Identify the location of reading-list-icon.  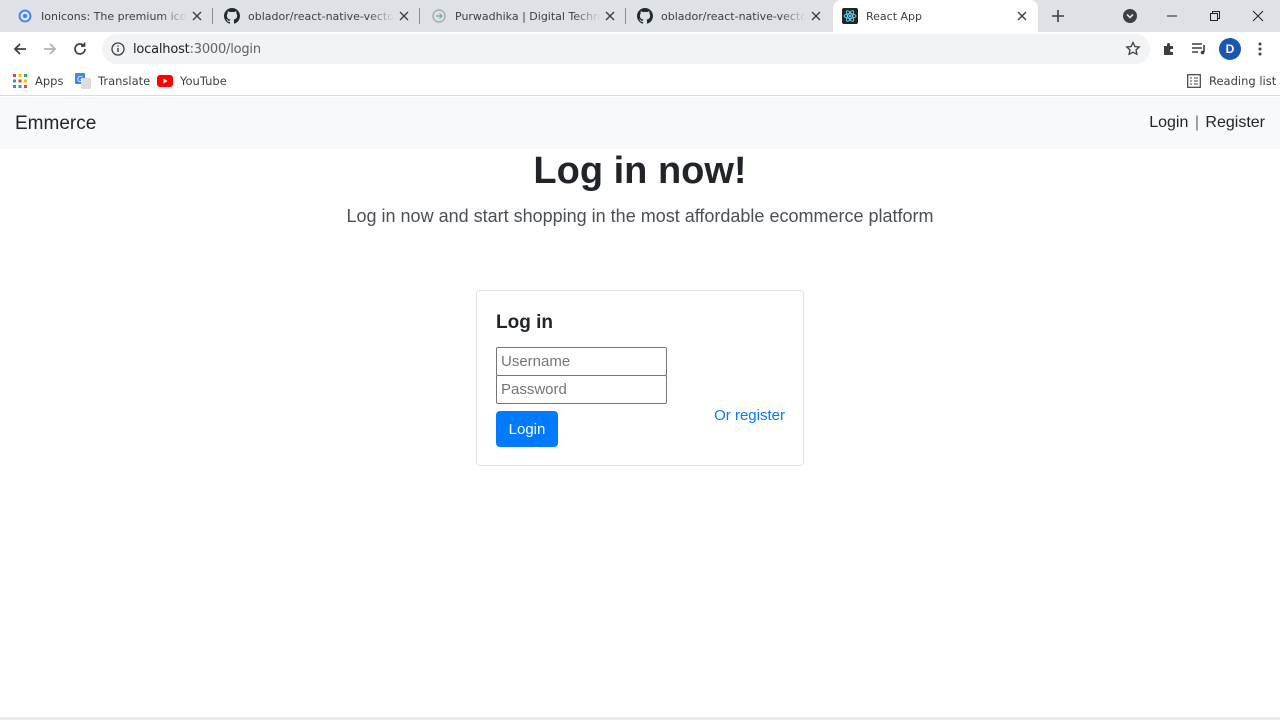
(1194, 81).